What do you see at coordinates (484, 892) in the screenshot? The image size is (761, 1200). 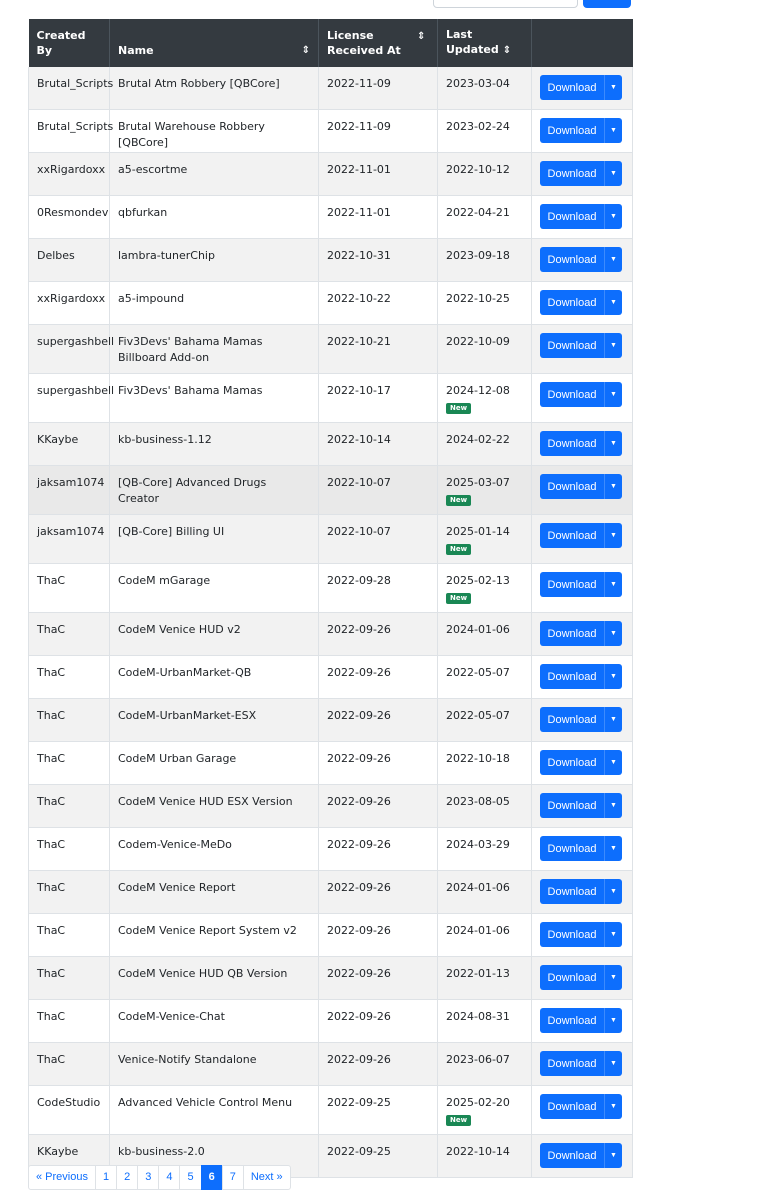 I see `cell-last-updated: 2024-01-06` at bounding box center [484, 892].